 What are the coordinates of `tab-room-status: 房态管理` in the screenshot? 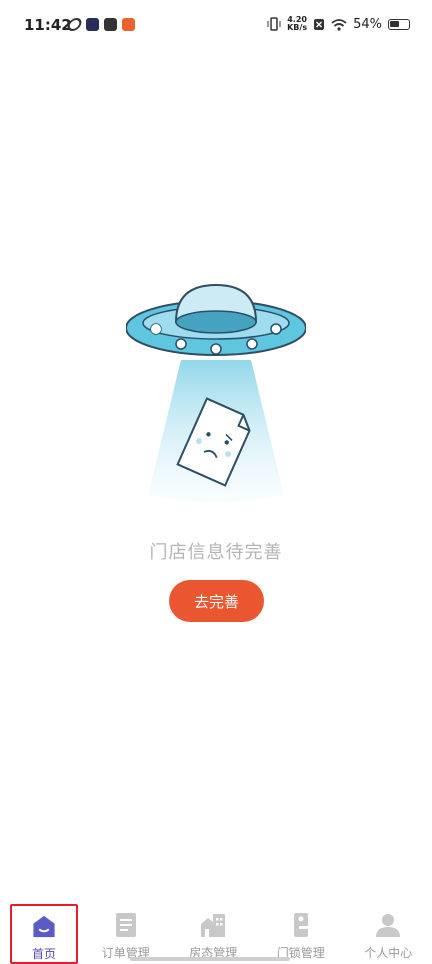 It's located at (214, 934).